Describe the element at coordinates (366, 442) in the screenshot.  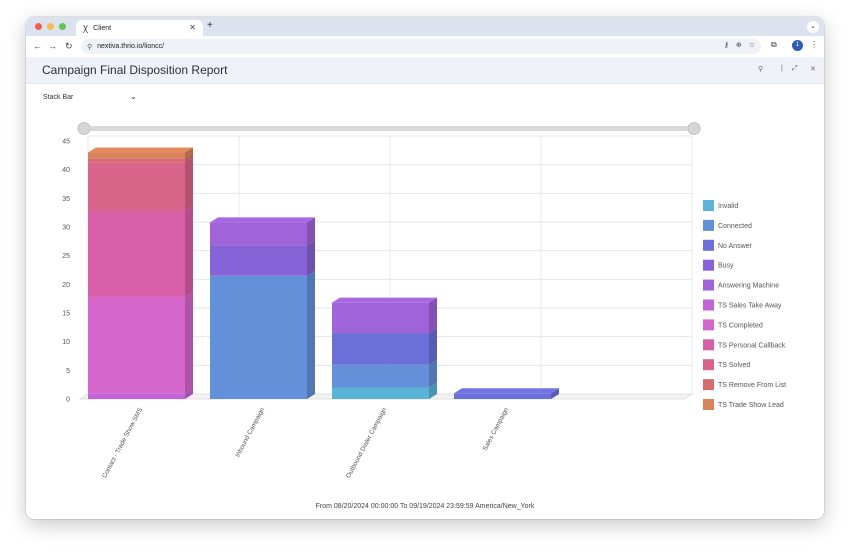
I see `x-tick-label: Outbound Dialer Campaign` at that location.